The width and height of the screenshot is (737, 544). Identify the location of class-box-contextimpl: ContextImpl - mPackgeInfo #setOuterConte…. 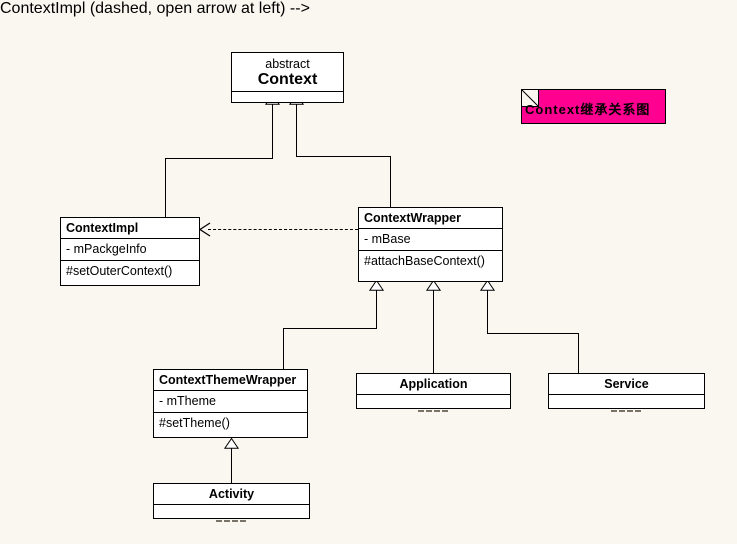
(130, 251).